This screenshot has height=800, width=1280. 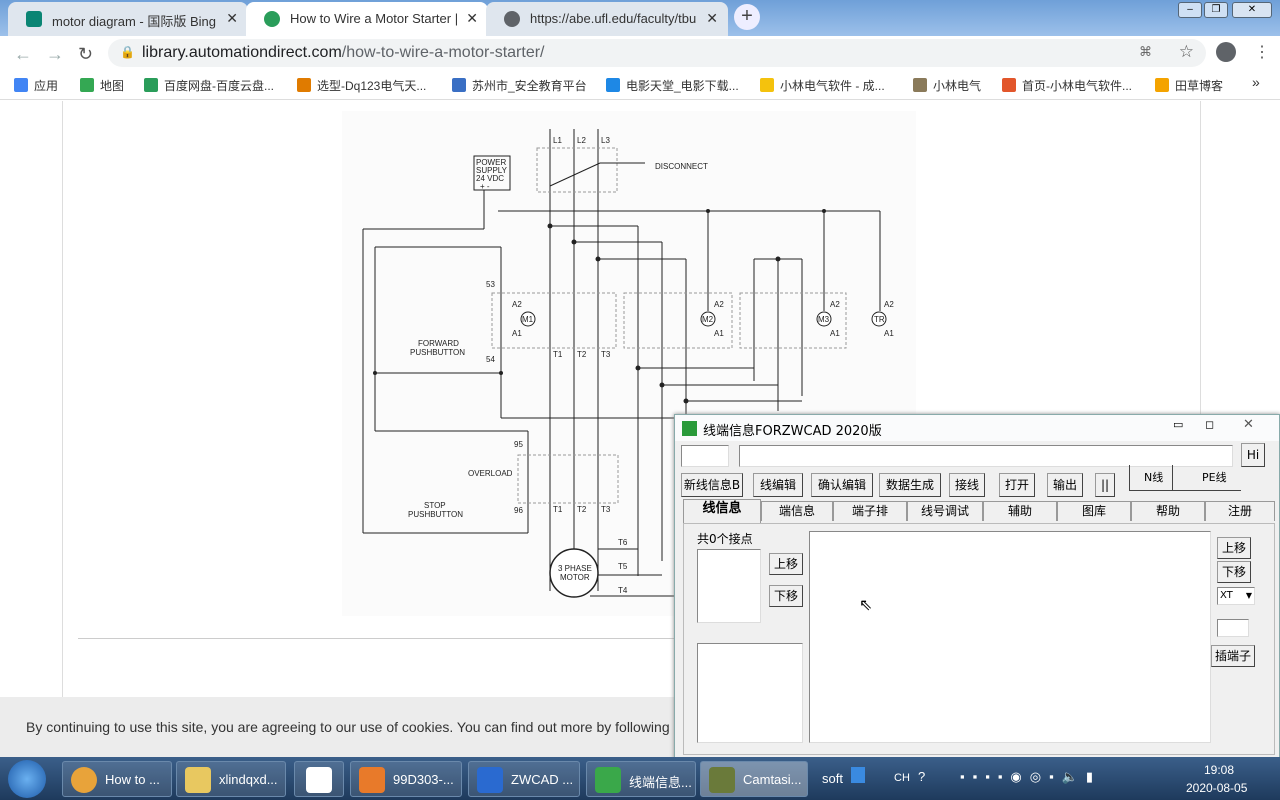 I want to click on tray-icons: ▪▪▪▪◉◎▪🔈▮, so click(x=1030, y=777).